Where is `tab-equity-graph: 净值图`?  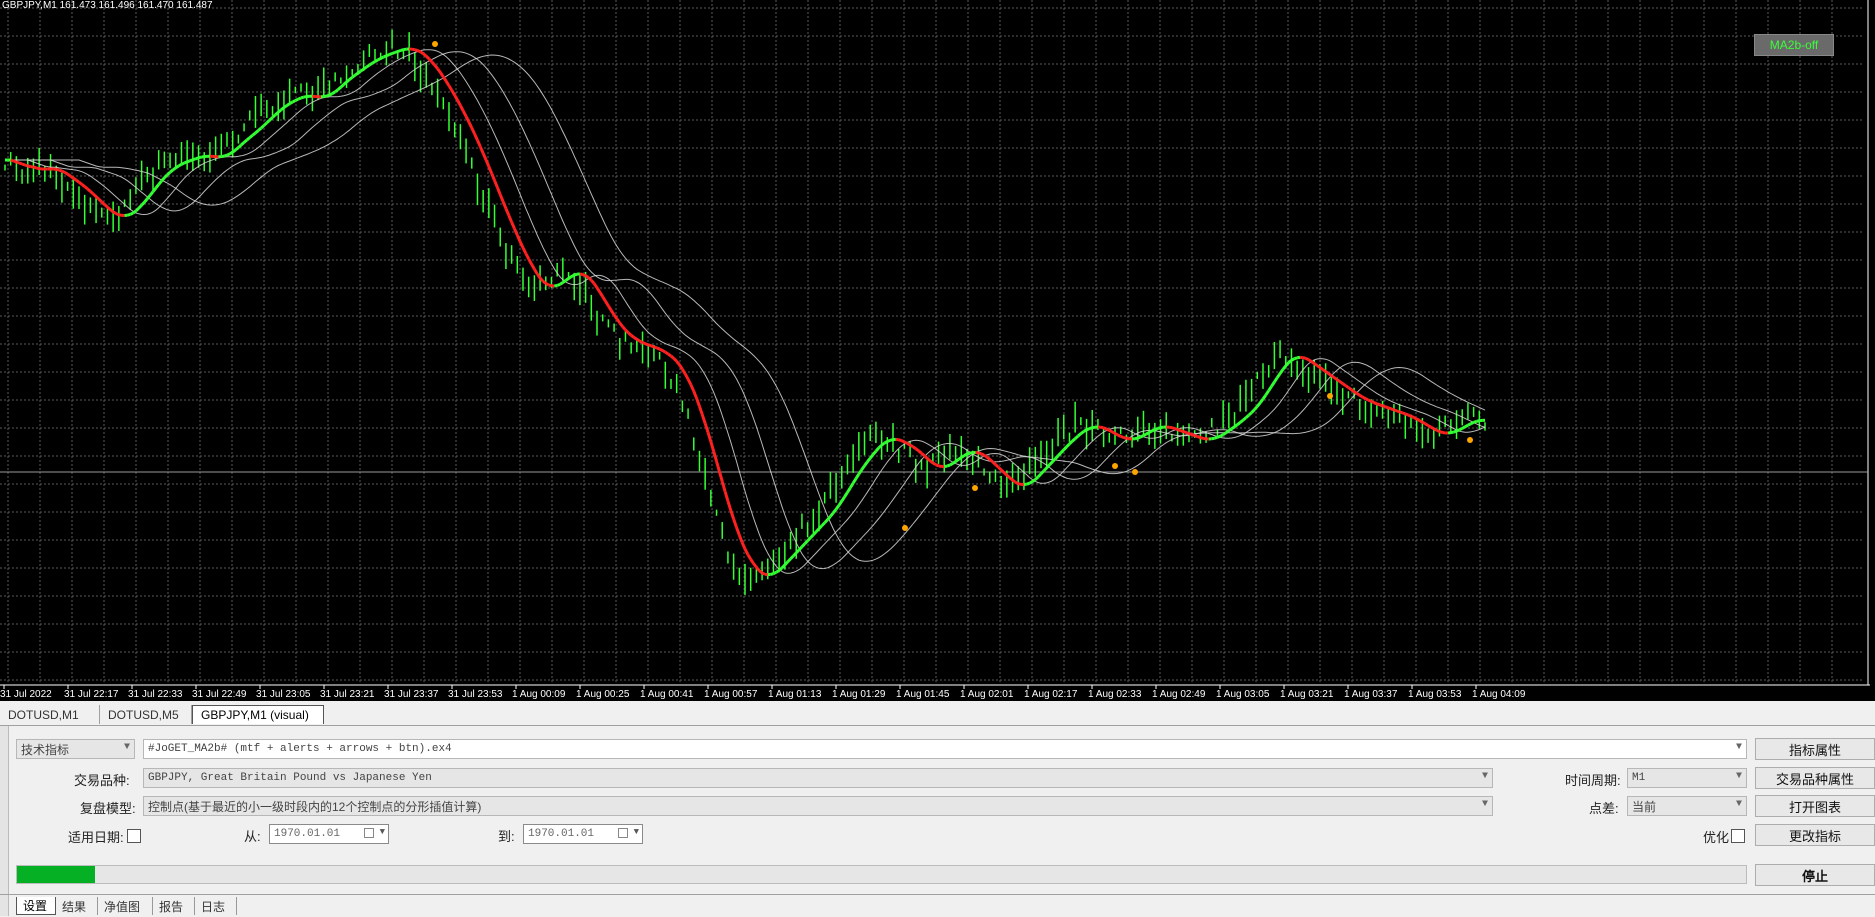 tab-equity-graph: 净值图 is located at coordinates (125, 906).